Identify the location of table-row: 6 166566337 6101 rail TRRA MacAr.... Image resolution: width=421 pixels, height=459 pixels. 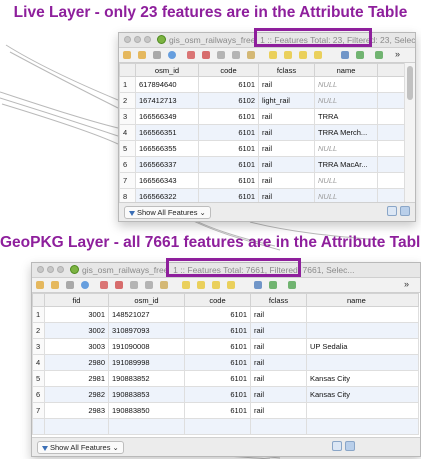
(262, 164).